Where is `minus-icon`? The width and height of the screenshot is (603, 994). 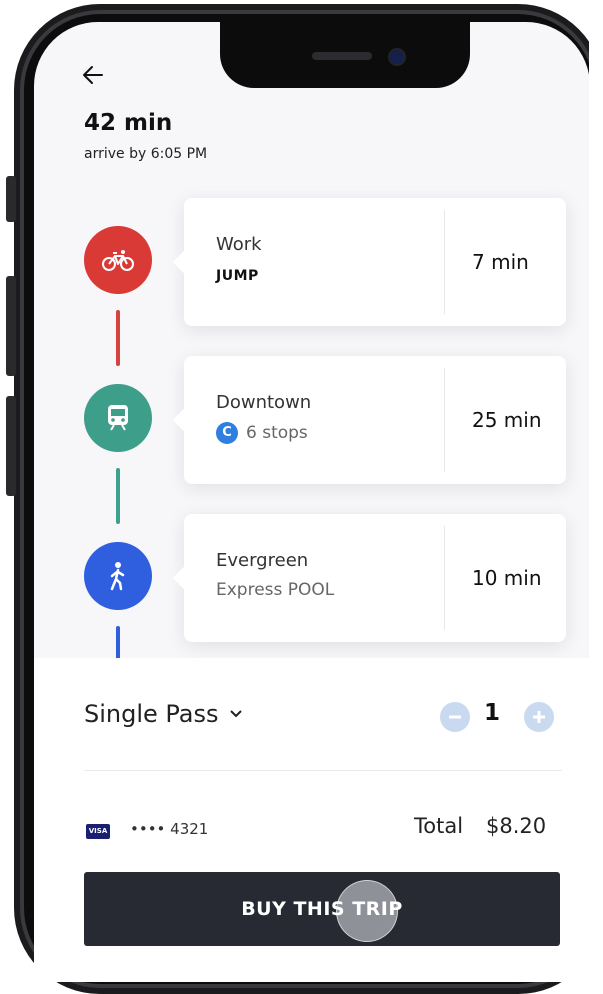 minus-icon is located at coordinates (455, 717).